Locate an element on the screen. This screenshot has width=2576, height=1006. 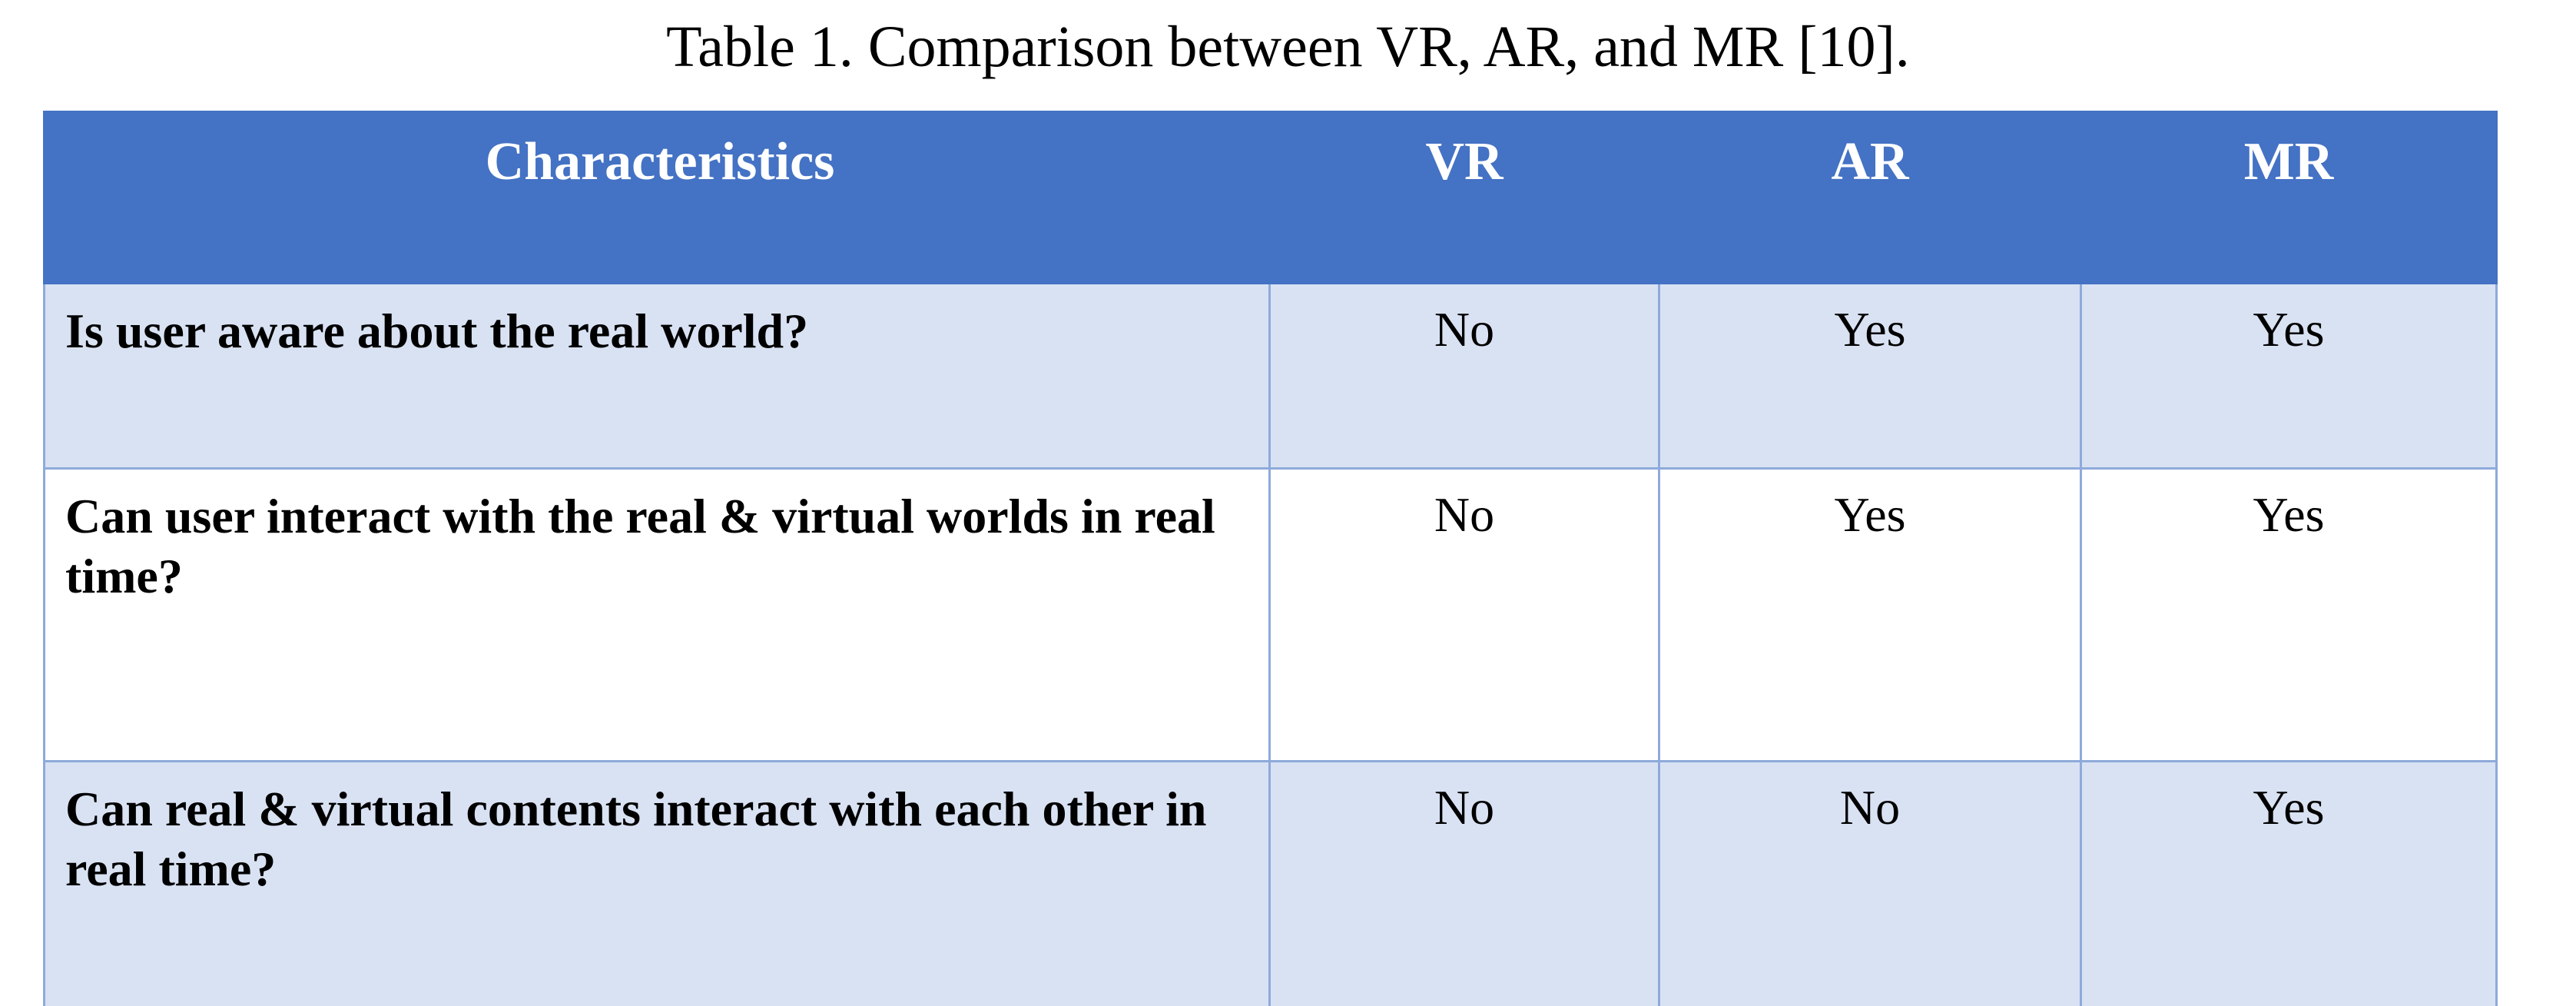
cell-characteristic: Is user aware about the real world? is located at coordinates (657, 376).